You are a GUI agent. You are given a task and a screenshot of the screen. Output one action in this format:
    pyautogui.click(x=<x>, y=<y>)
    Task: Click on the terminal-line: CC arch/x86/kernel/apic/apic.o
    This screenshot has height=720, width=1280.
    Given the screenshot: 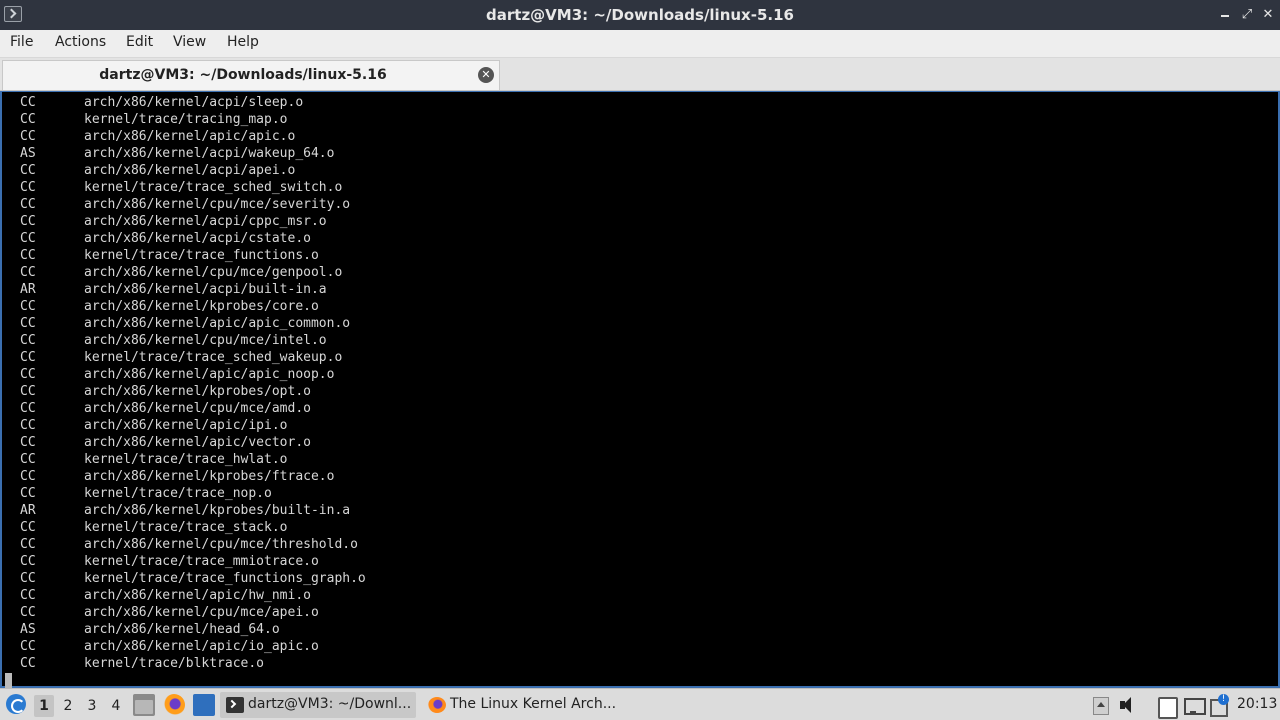 What is the action you would take?
    pyautogui.click(x=157, y=136)
    